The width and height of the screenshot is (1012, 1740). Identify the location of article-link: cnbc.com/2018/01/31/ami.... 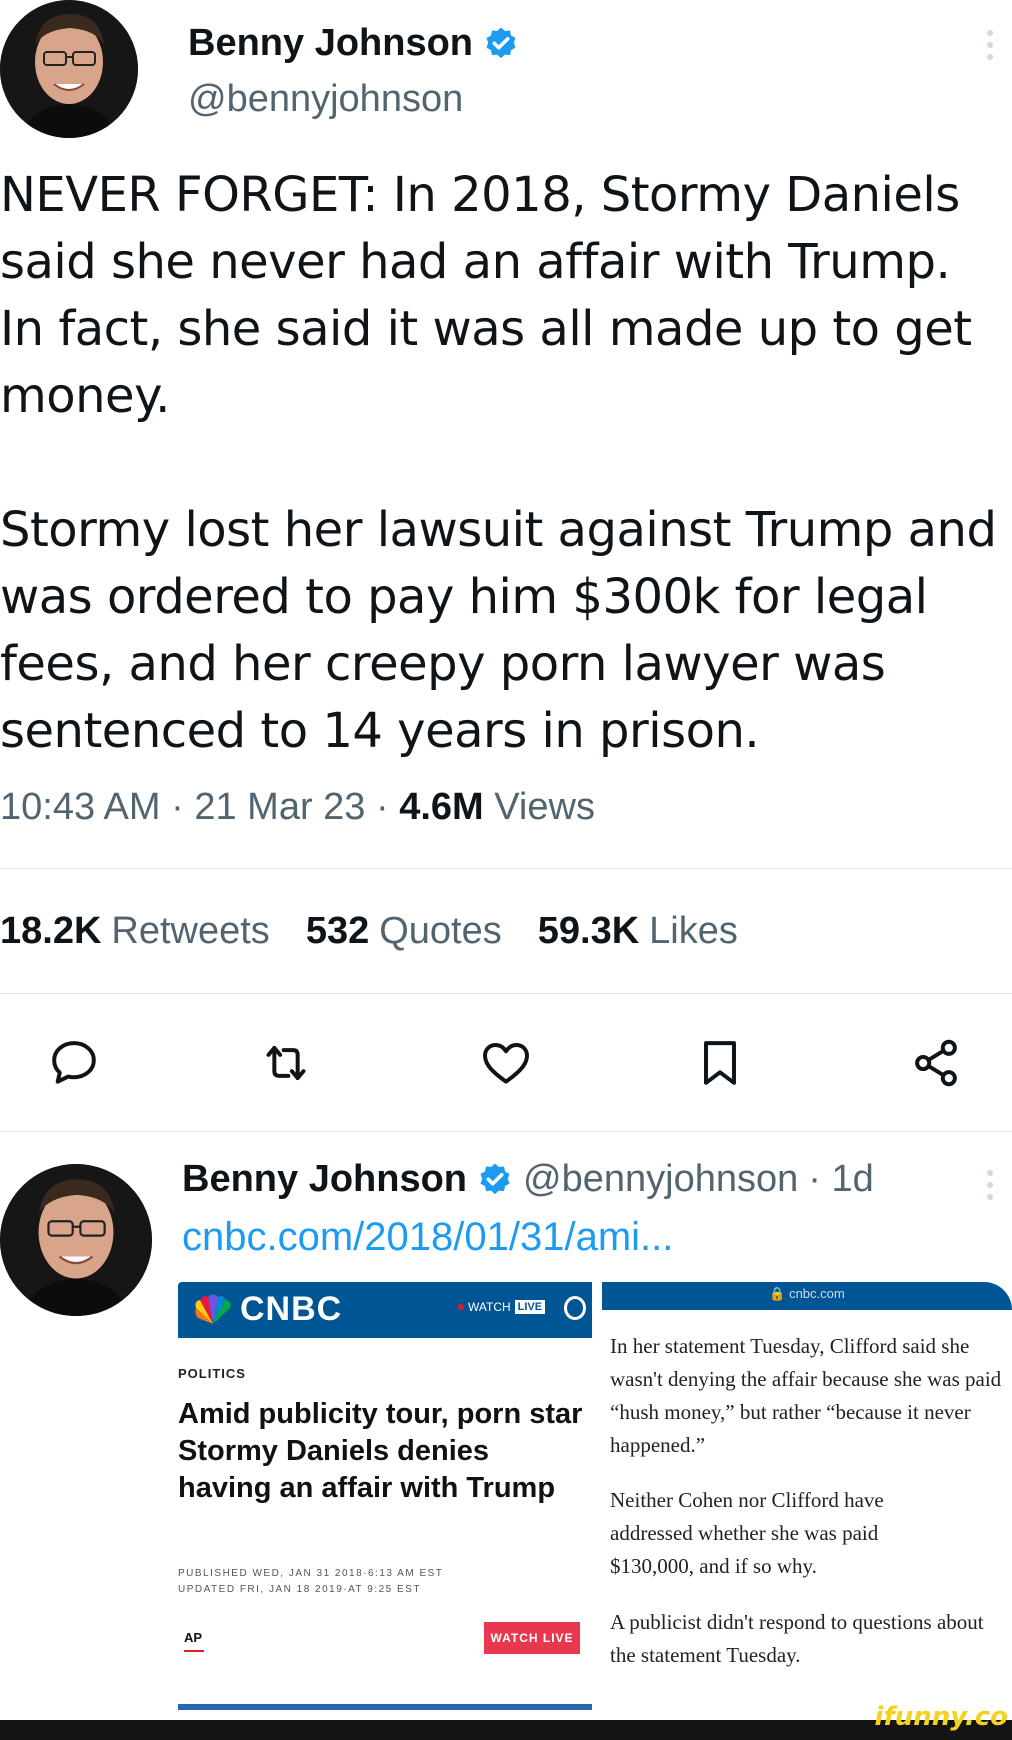
(427, 1237).